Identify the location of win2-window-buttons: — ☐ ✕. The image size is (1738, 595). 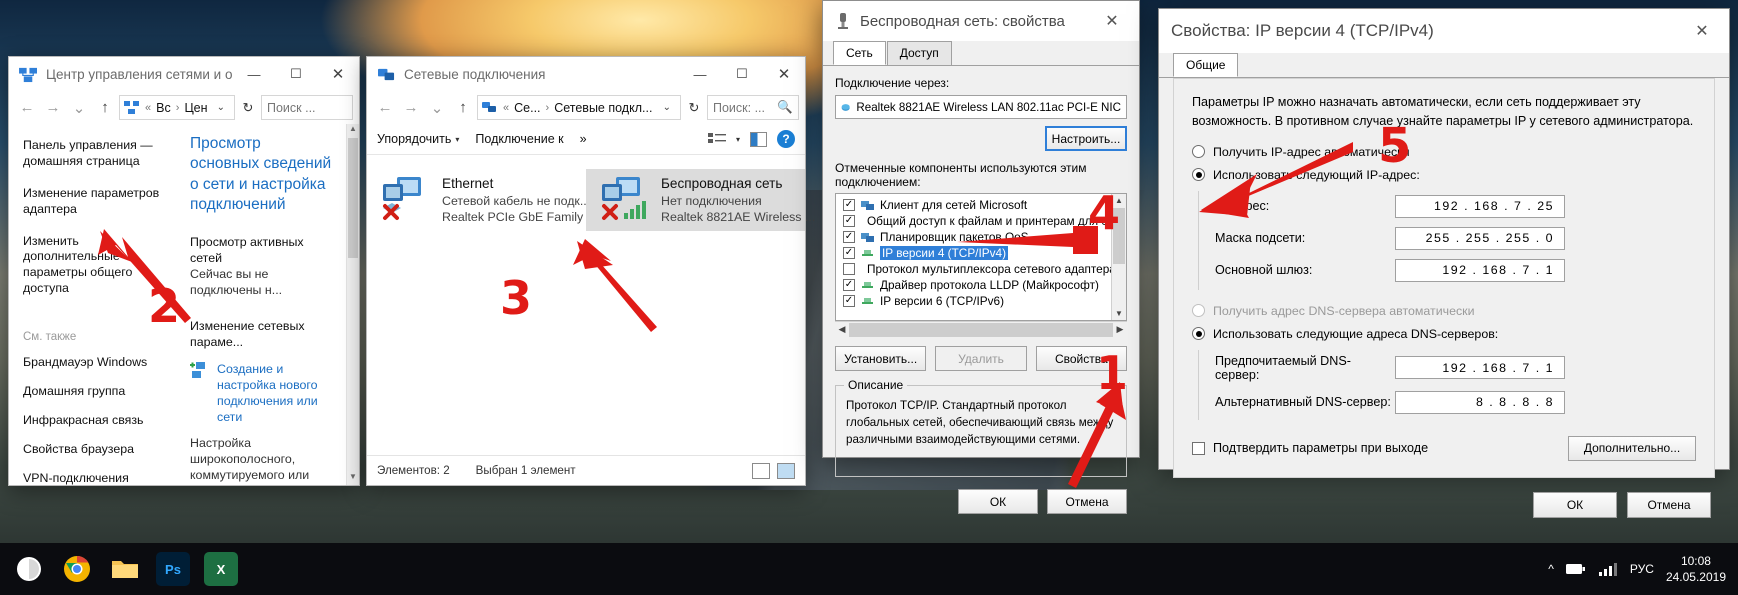
(742, 74).